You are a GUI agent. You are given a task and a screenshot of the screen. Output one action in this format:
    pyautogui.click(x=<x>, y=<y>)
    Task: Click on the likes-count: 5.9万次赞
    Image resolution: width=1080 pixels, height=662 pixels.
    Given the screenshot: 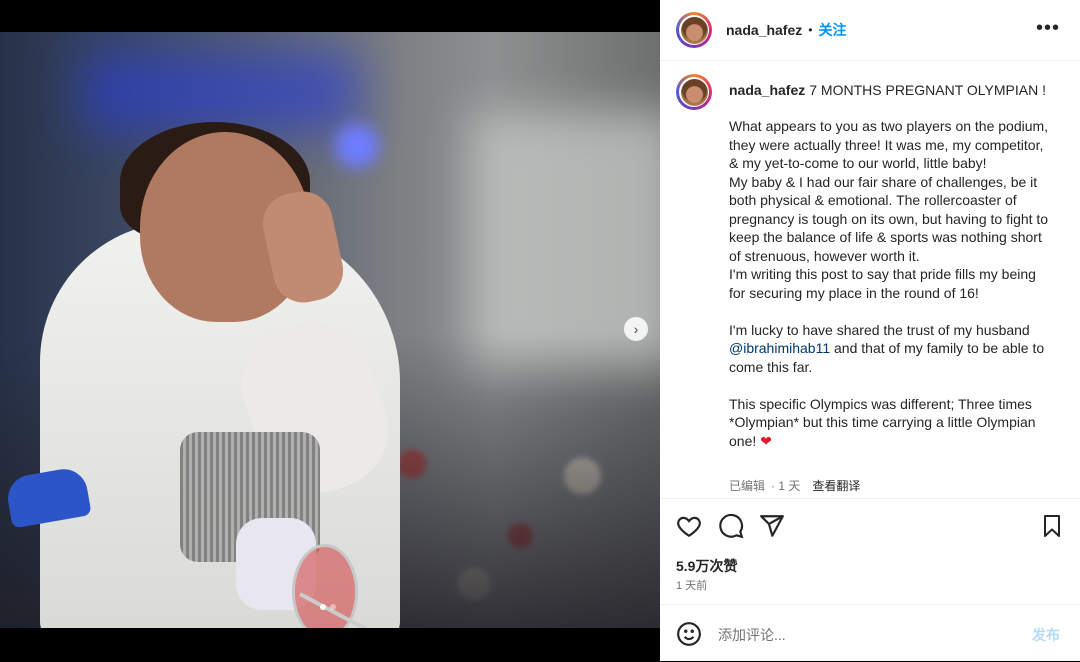 What is the action you would take?
    pyautogui.click(x=706, y=566)
    